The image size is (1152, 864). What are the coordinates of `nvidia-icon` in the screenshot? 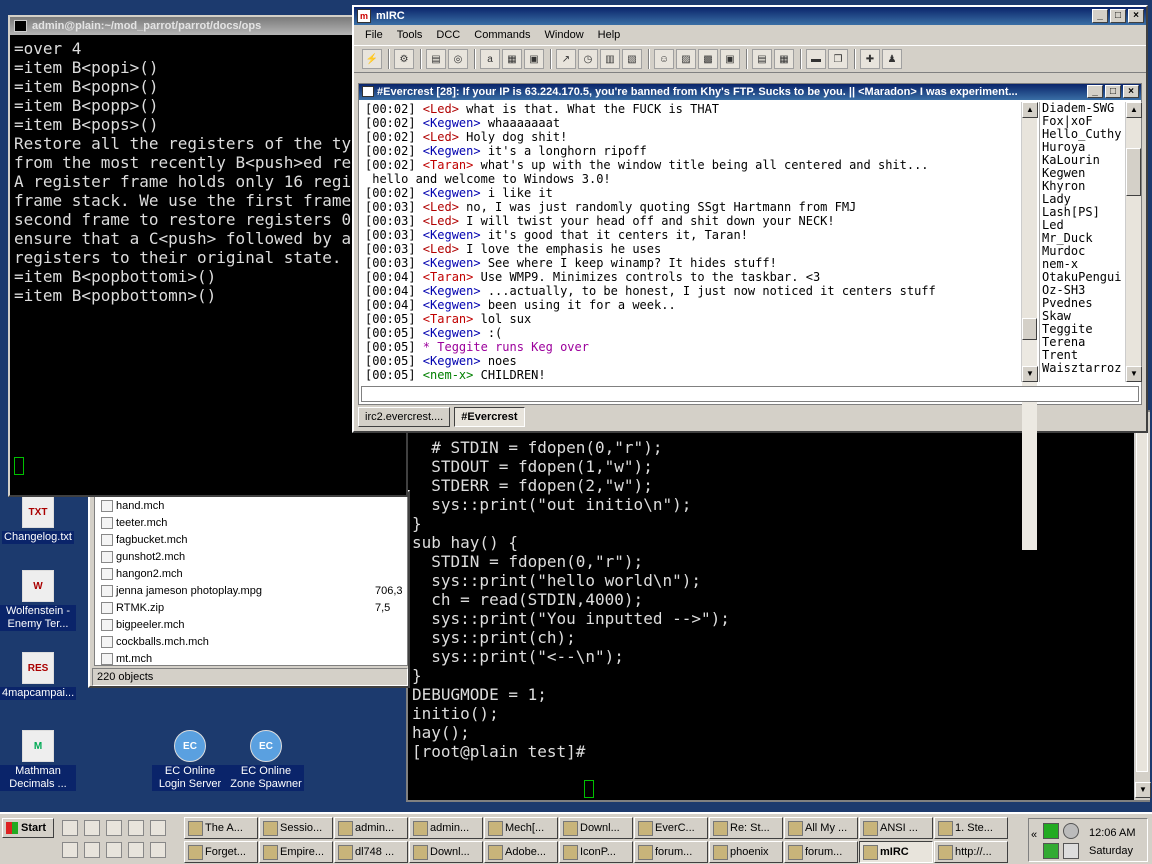 It's located at (1051, 851).